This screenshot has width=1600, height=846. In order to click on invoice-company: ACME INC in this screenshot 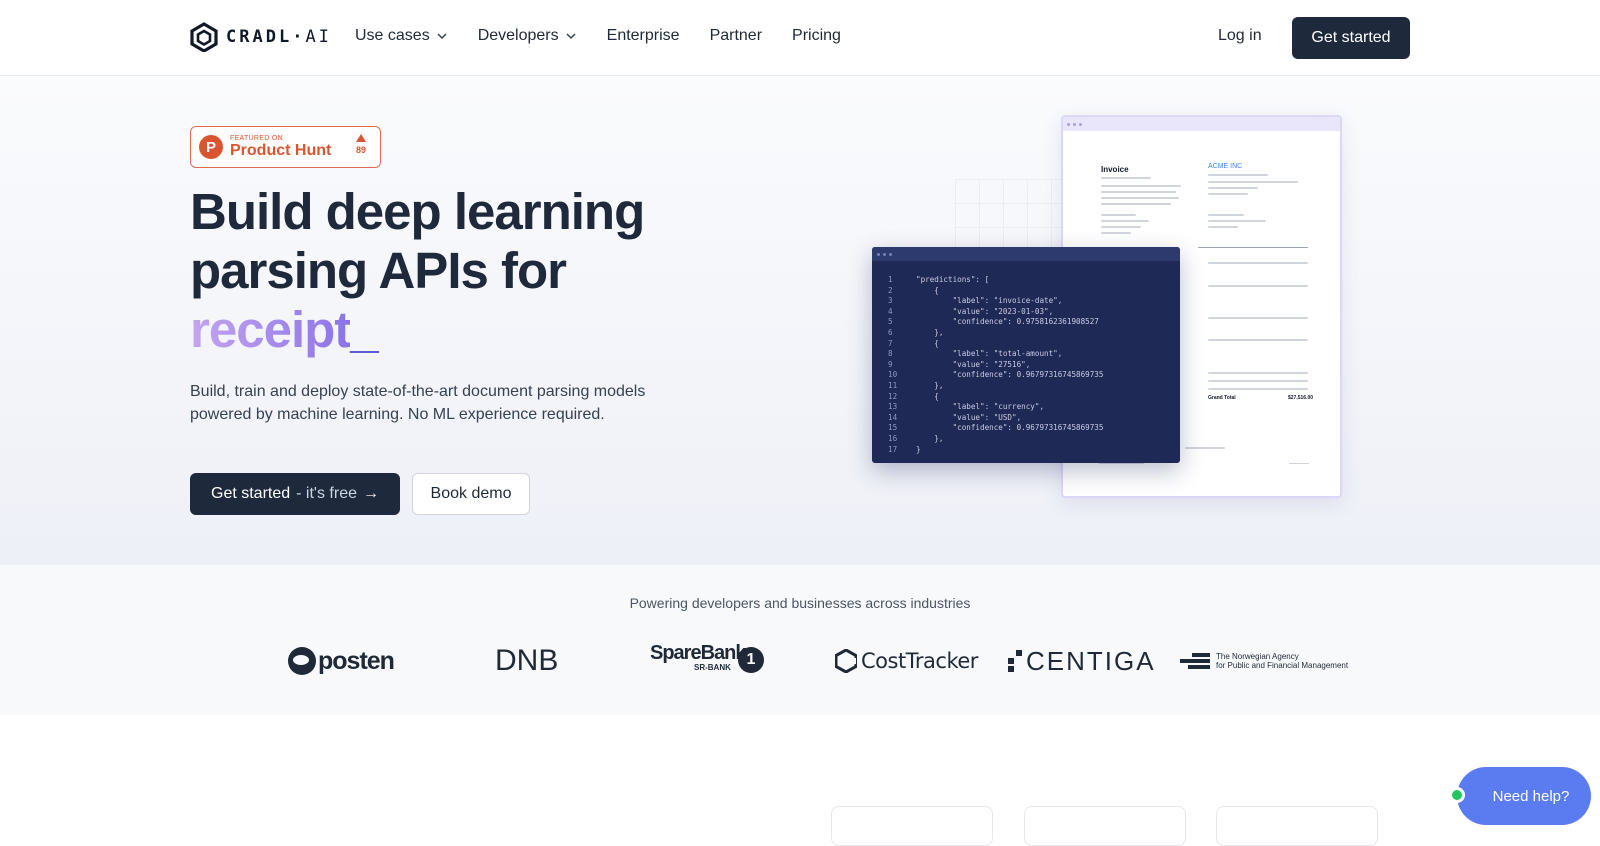, I will do `click(1225, 166)`.